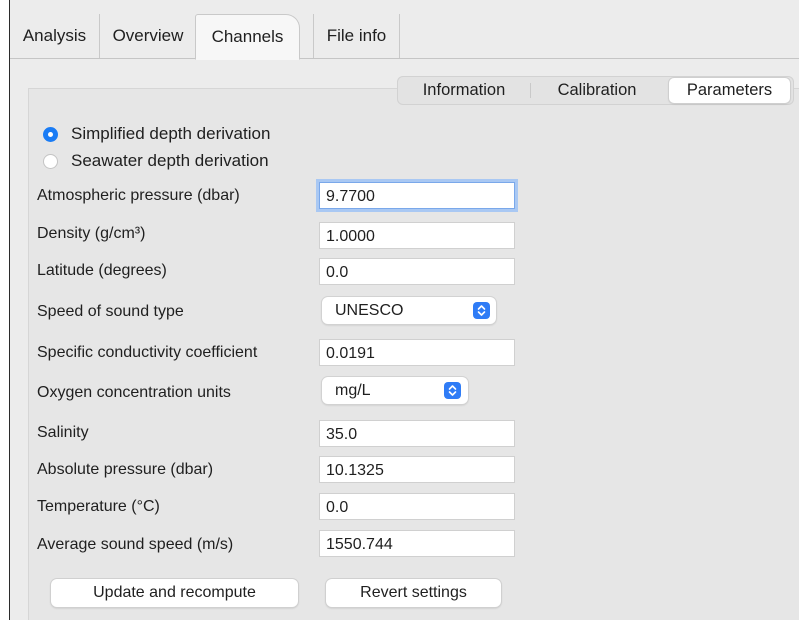 The image size is (799, 620). Describe the element at coordinates (729, 90) in the screenshot. I see `subtab-parameters: Parameters` at that location.